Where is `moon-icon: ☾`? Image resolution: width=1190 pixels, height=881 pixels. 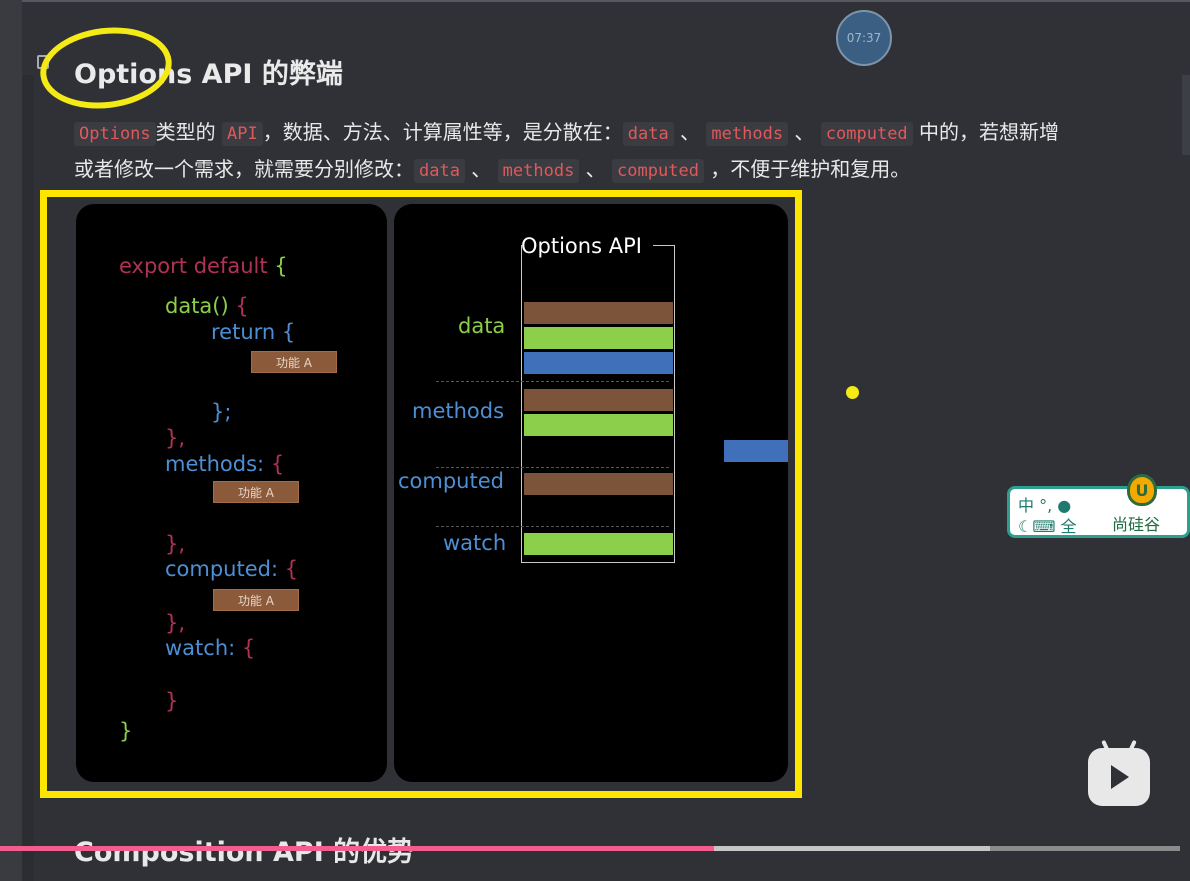
moon-icon: ☾ is located at coordinates (1025, 526).